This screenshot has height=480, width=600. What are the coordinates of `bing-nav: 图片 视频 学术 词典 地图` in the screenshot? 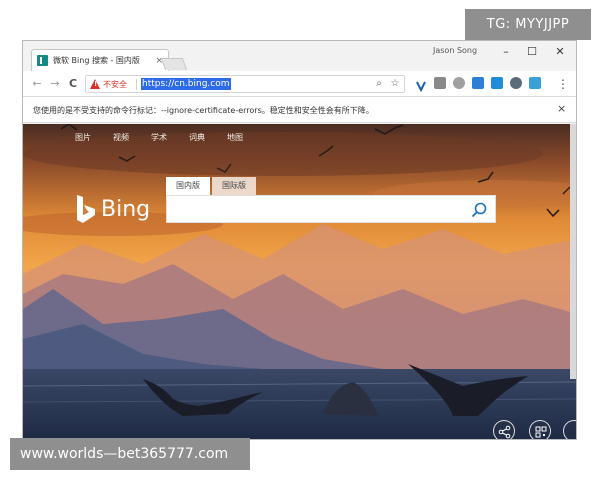 It's located at (159, 137).